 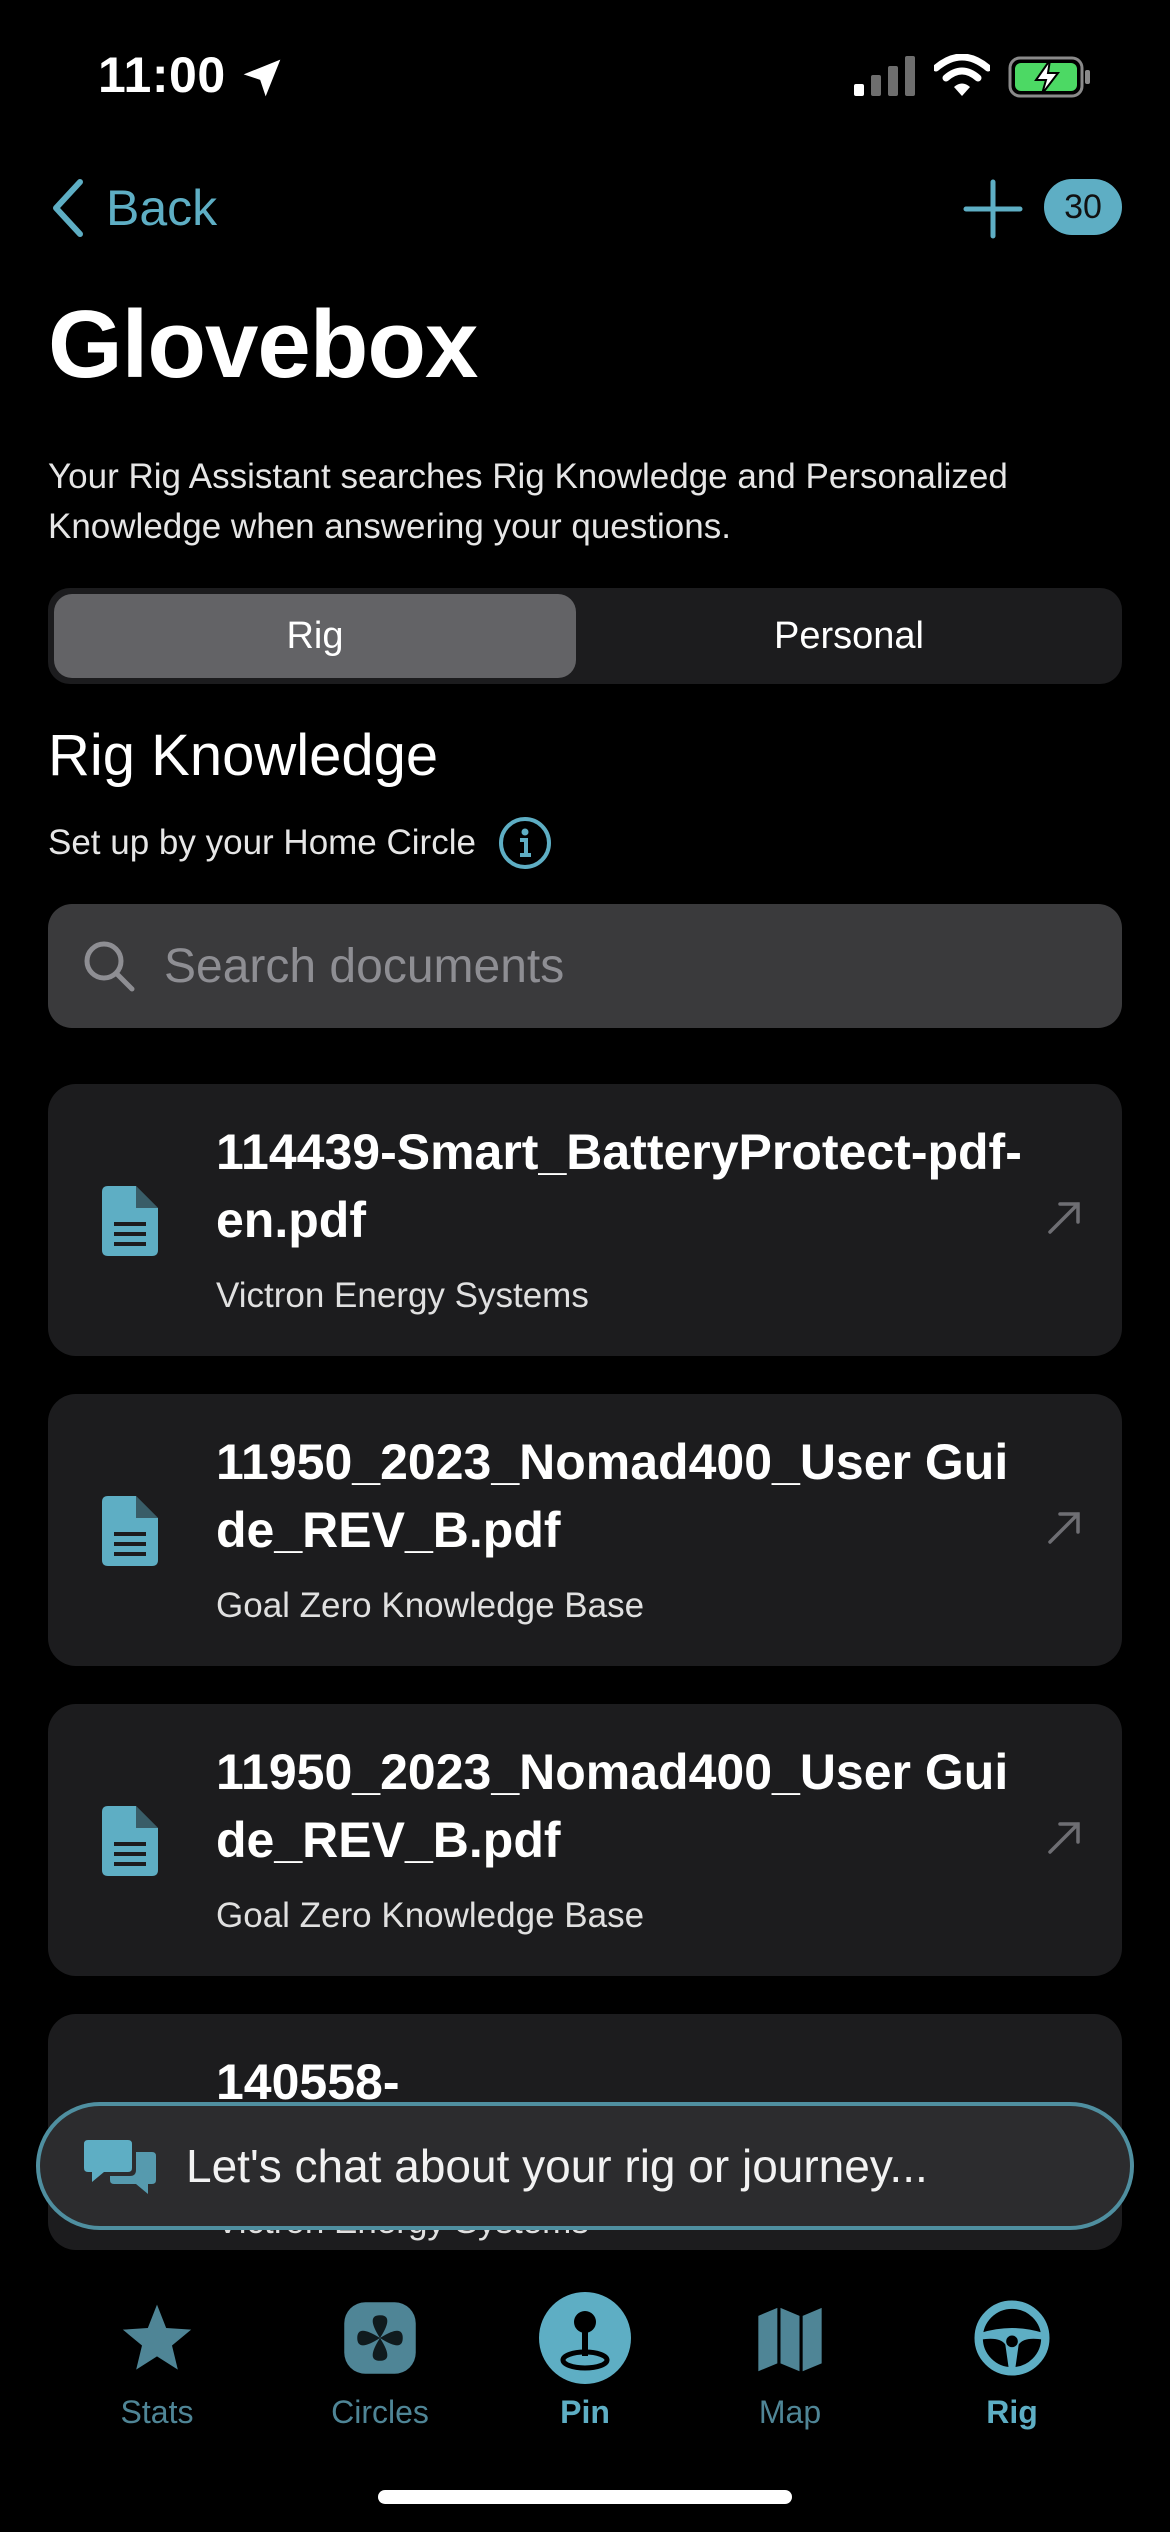 I want to click on tab-label: Rig, so click(x=1012, y=2412).